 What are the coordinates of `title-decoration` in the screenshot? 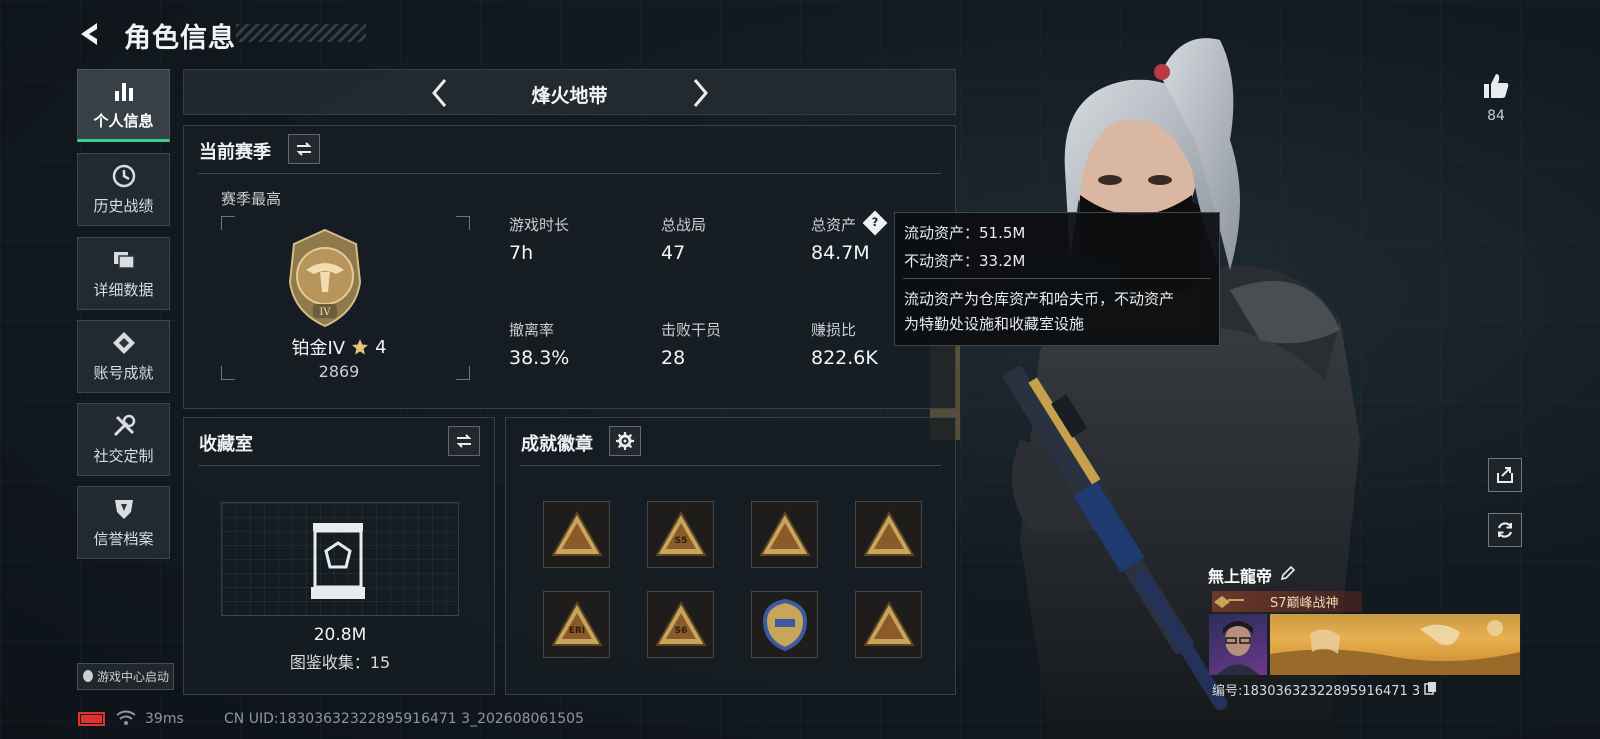 It's located at (301, 33).